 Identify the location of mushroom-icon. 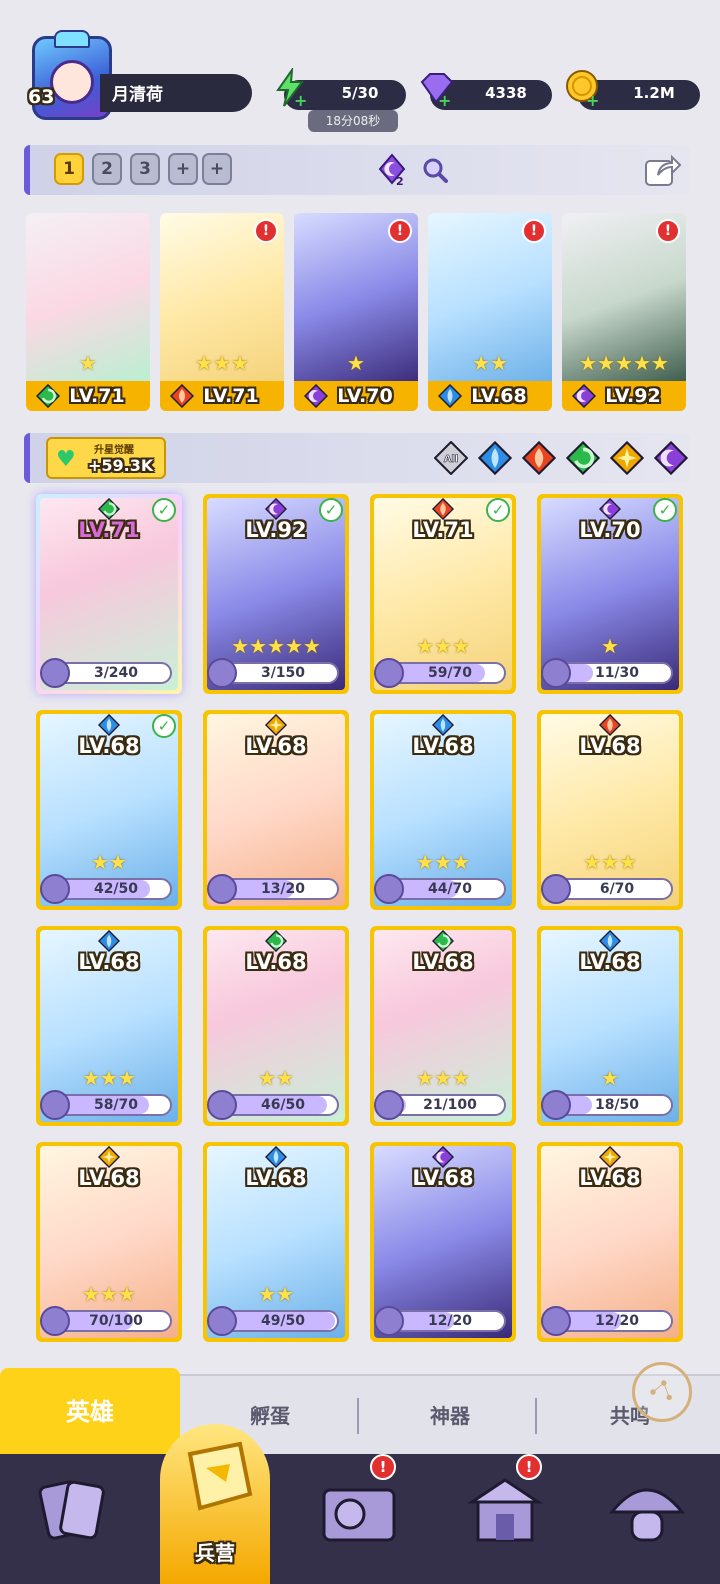
(647, 1511).